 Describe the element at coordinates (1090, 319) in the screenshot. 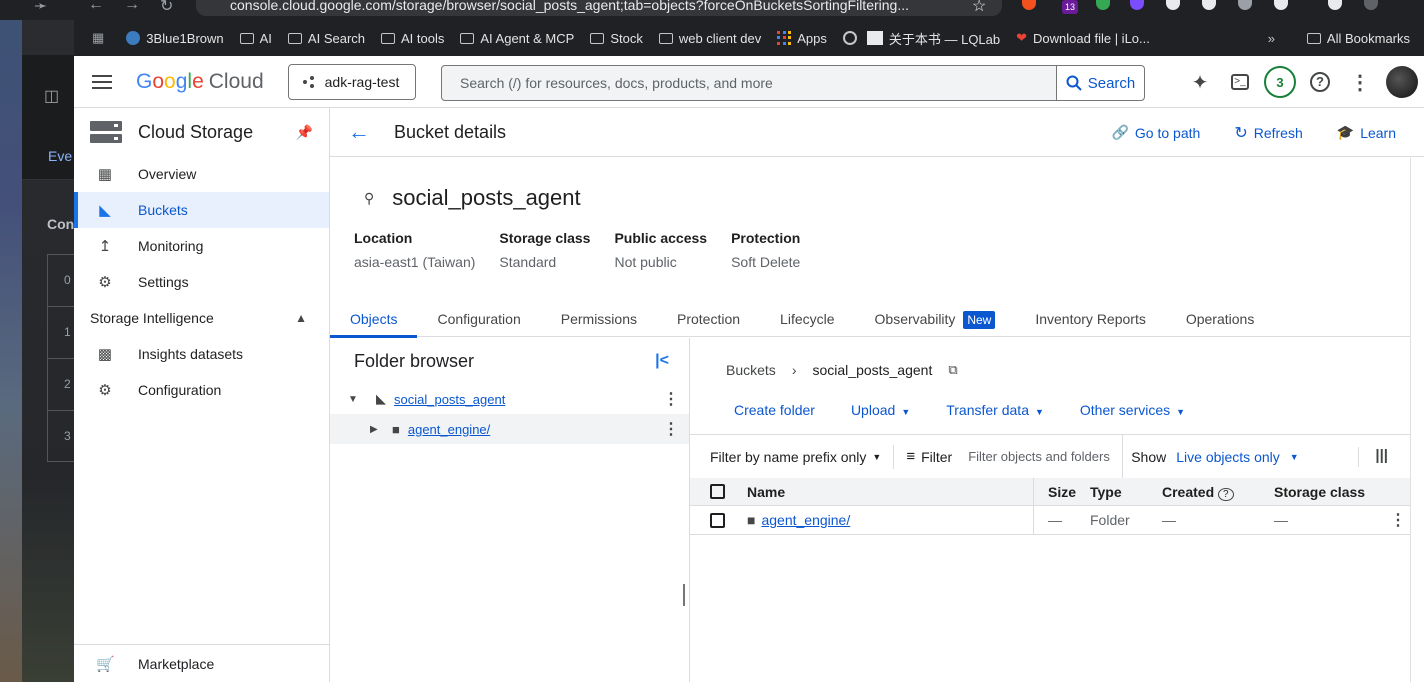

I see `tab-inventory-reports: Inventory Reports` at that location.